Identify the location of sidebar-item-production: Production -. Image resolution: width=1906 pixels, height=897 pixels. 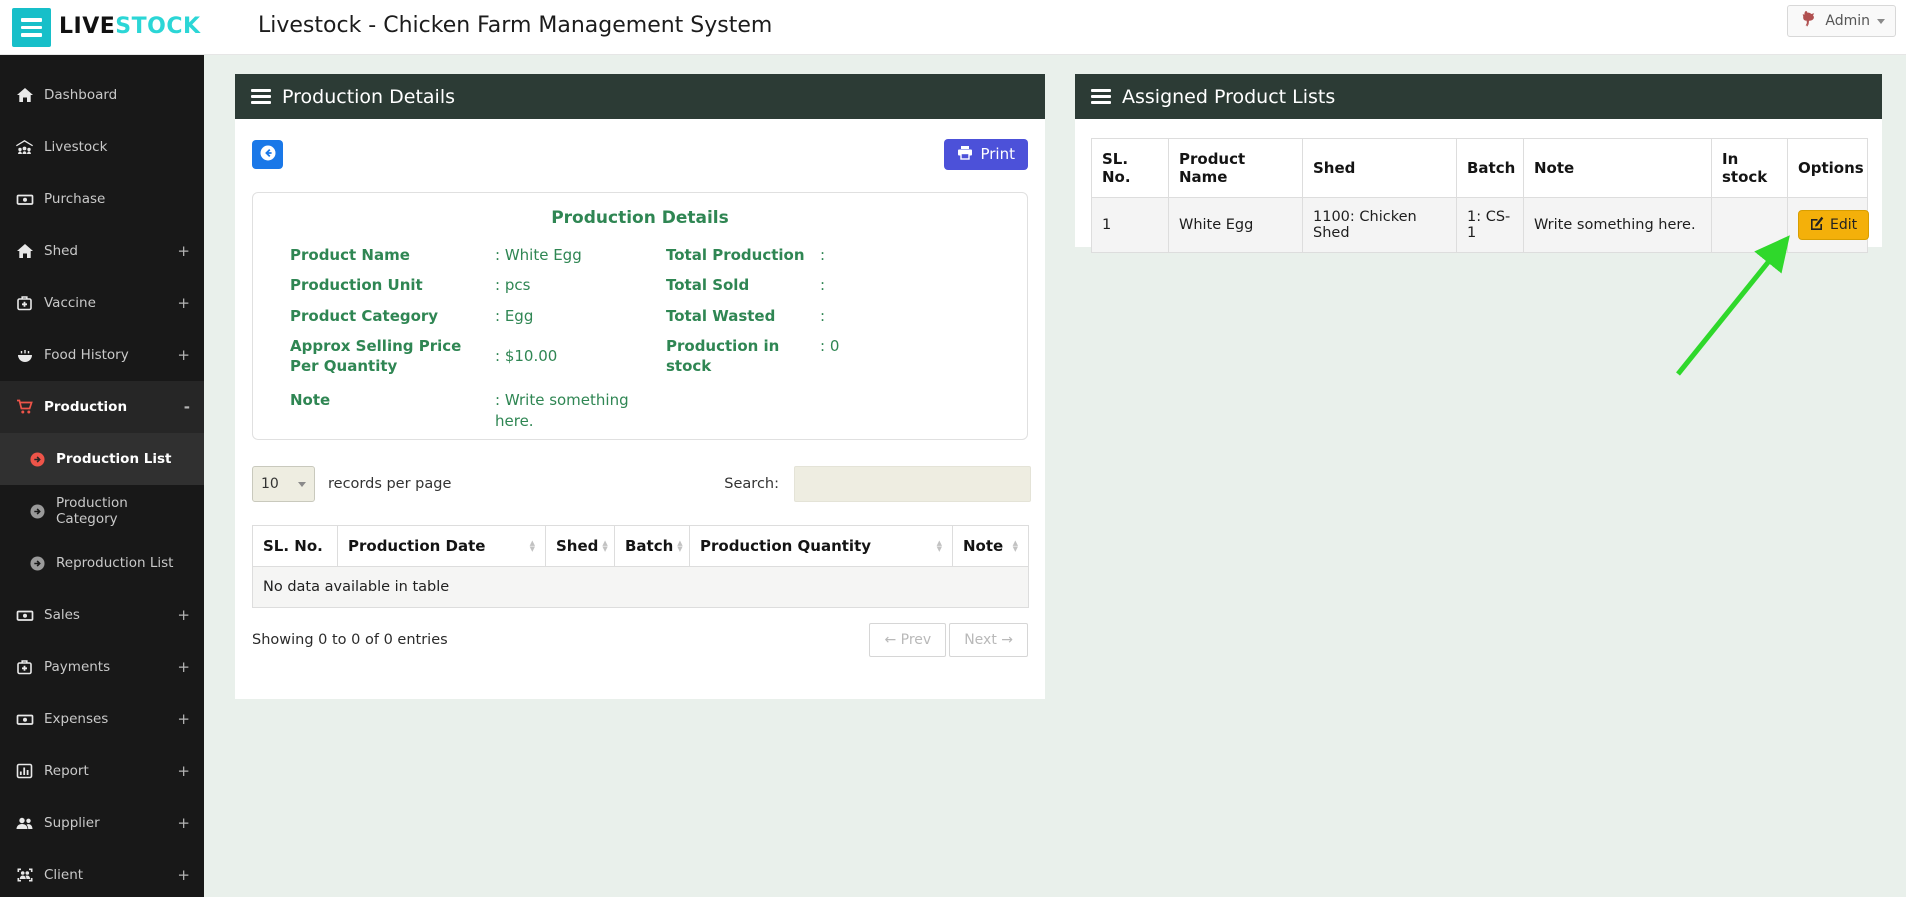
(102, 407).